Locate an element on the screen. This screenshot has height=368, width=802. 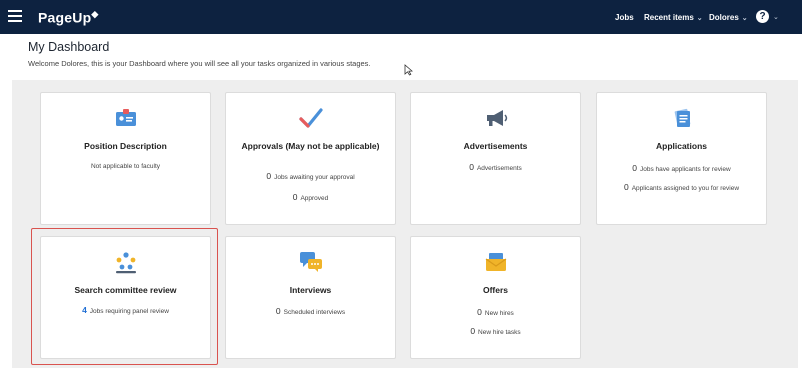
megaphone-icon is located at coordinates (496, 118).